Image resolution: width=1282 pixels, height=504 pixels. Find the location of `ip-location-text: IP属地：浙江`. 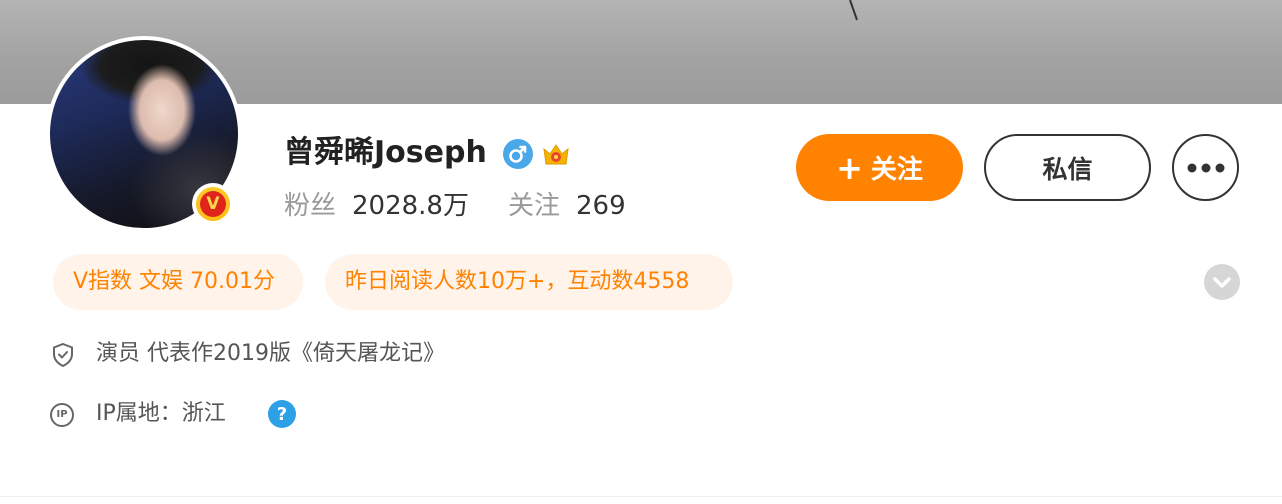

ip-location-text: IP属地：浙江 is located at coordinates (161, 413).